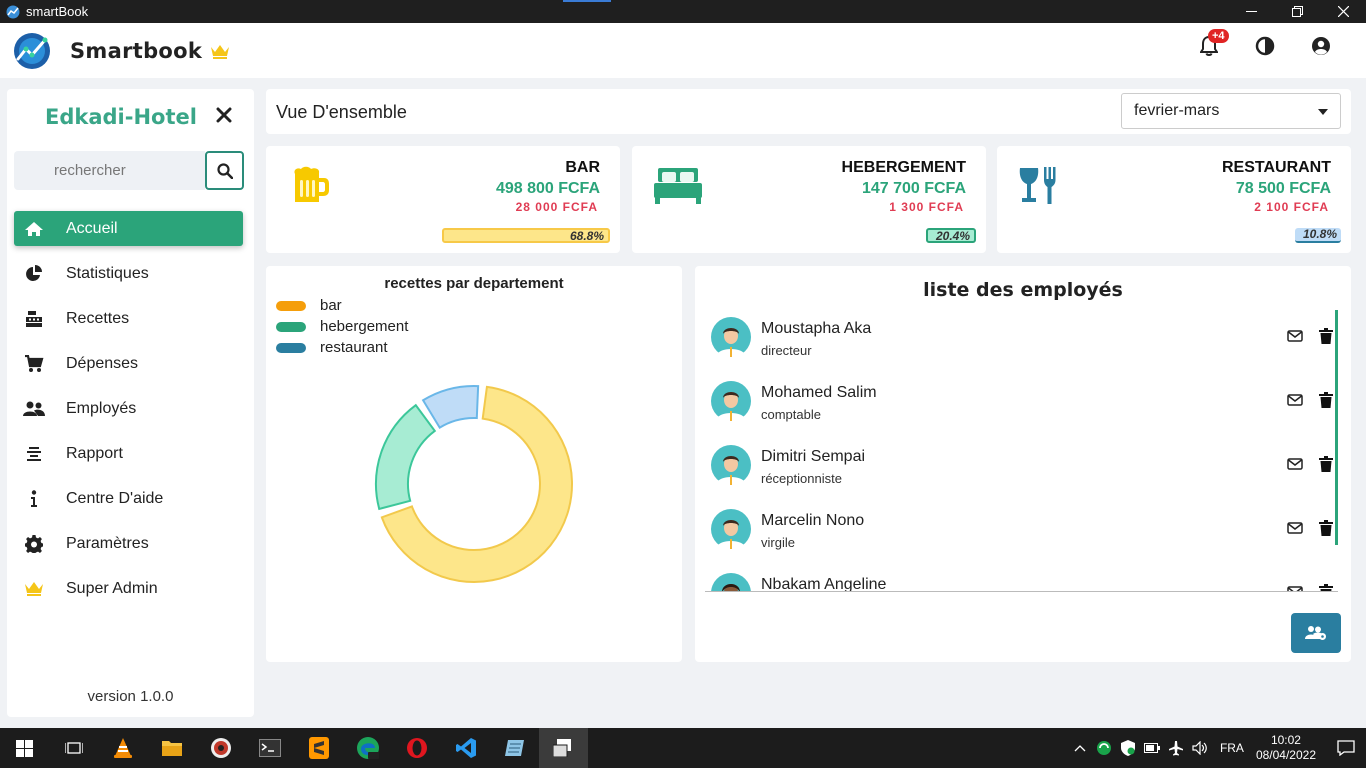  I want to click on sidebar-item-statistiques: Statistiques, so click(128, 273).